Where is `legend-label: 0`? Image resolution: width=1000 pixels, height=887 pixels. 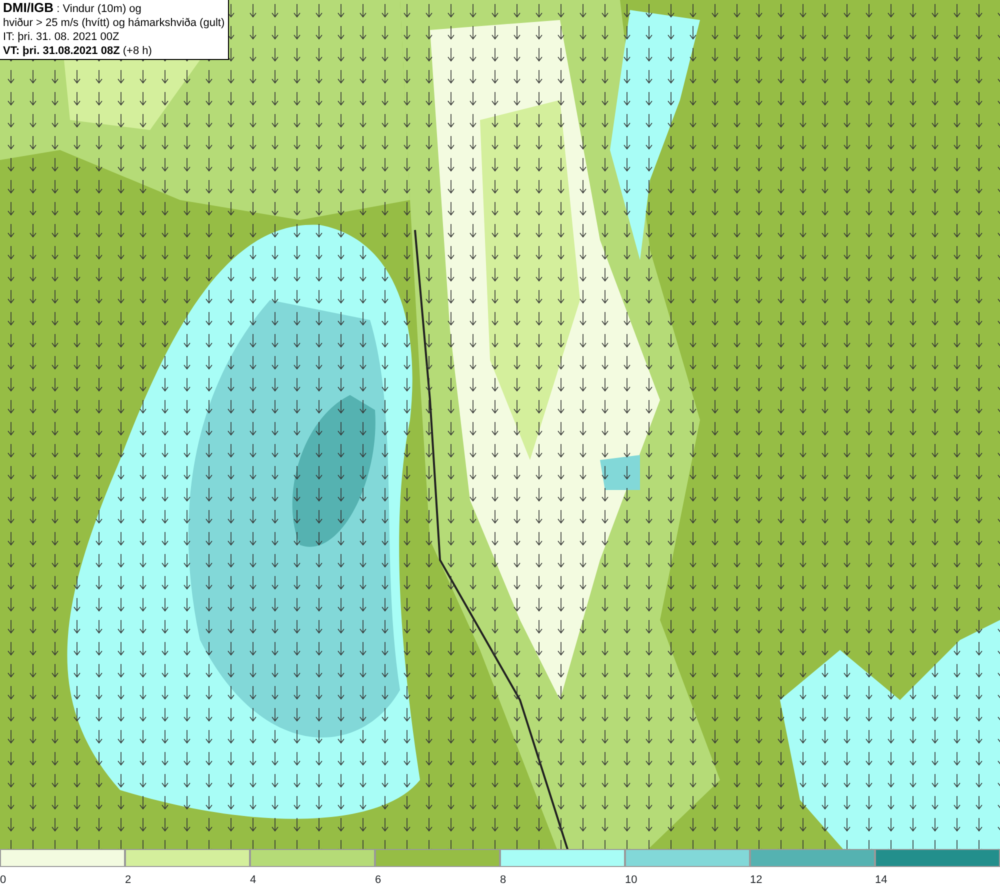 legend-label: 0 is located at coordinates (3, 880).